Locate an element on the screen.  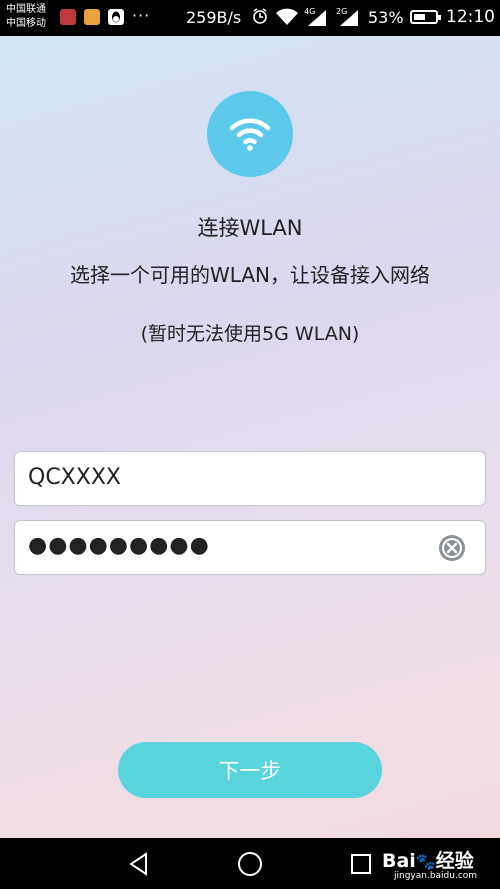
clock: 12:10 is located at coordinates (470, 17).